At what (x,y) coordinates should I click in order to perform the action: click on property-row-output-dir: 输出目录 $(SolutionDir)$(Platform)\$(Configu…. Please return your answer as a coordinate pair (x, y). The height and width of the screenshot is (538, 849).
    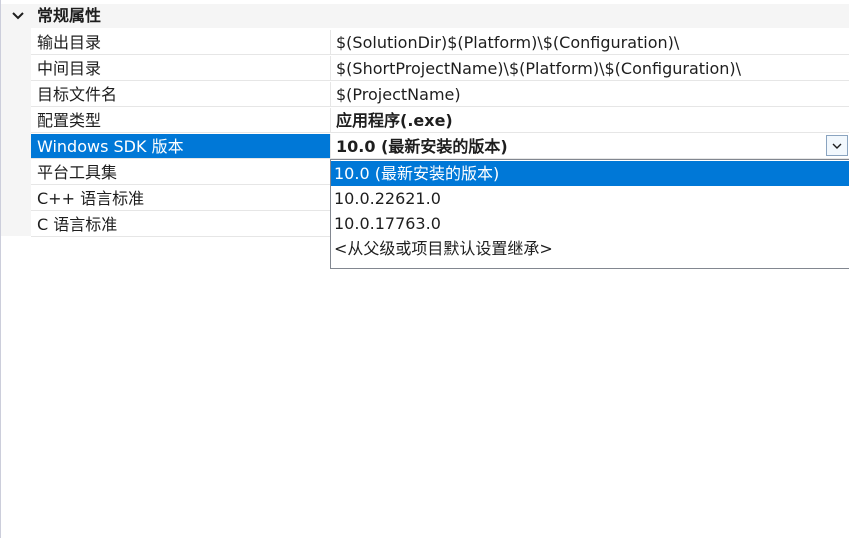
    Looking at the image, I should click on (440, 43).